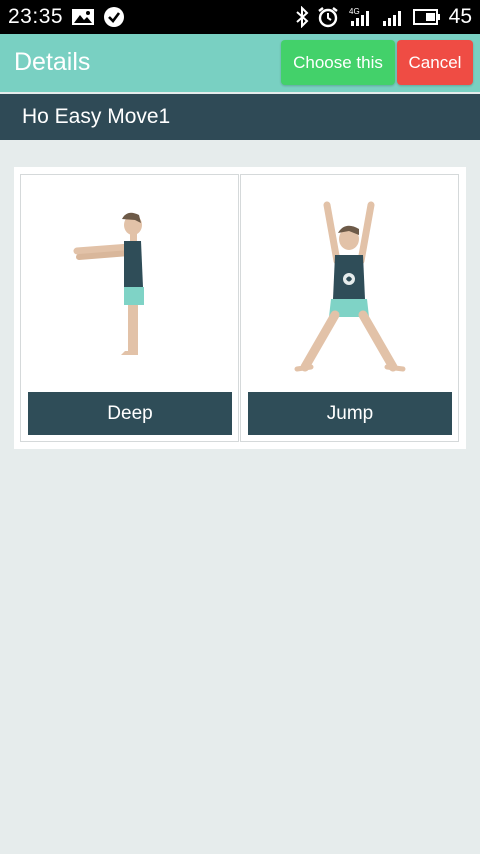  What do you see at coordinates (240, 17) in the screenshot?
I see `status-bar: 23:35 4G 45` at bounding box center [240, 17].